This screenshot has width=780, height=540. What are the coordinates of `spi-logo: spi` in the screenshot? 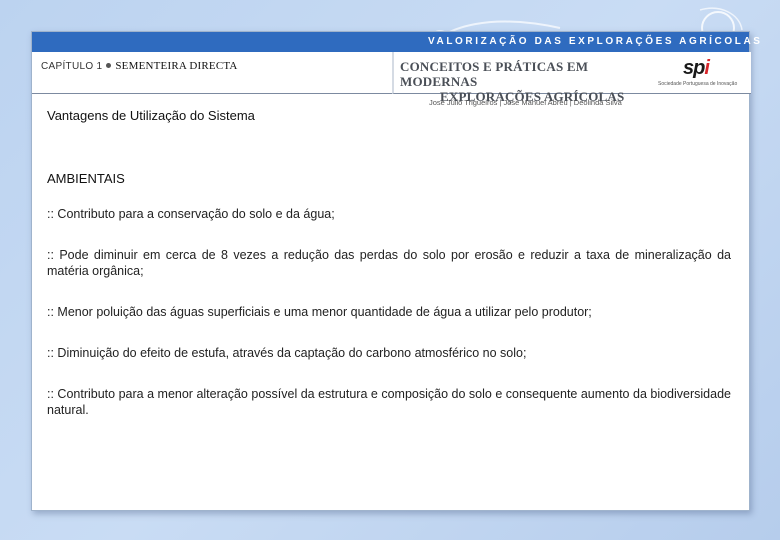 It's located at (696, 68).